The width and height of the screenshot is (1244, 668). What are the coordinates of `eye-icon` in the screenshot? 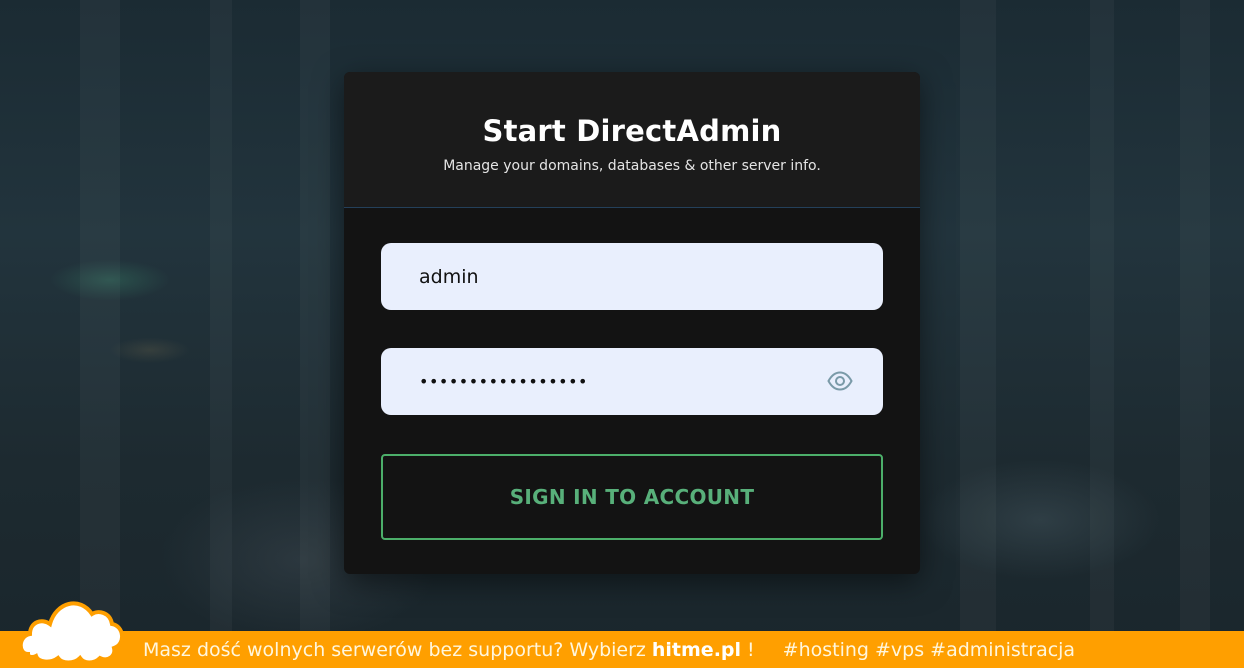 It's located at (840, 381).